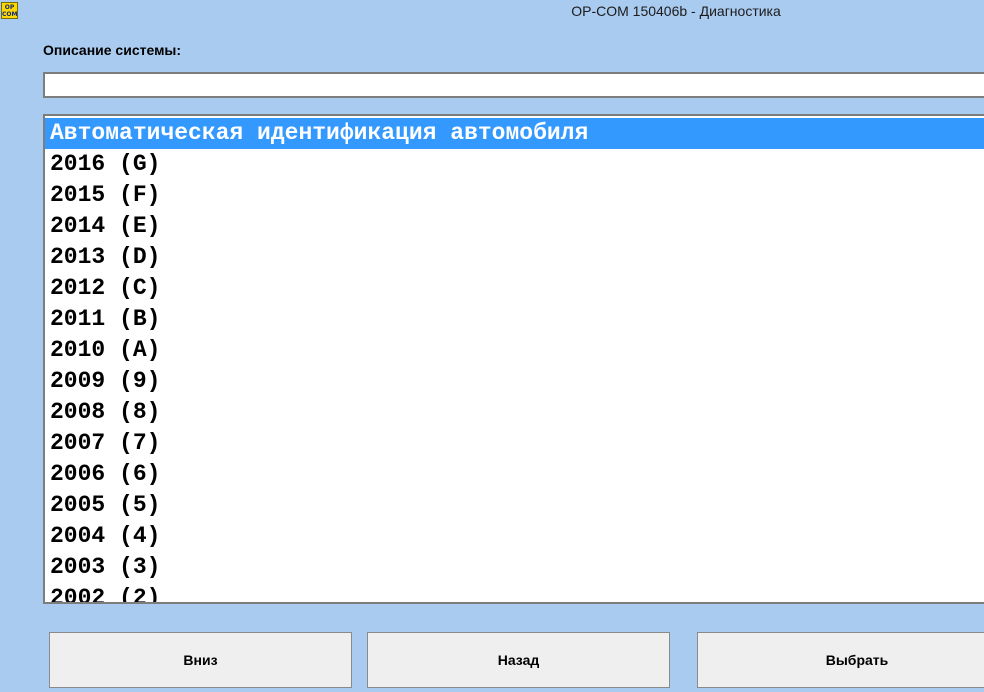 This screenshot has width=984, height=692. I want to click on list-item: 2004 (4), so click(514, 536).